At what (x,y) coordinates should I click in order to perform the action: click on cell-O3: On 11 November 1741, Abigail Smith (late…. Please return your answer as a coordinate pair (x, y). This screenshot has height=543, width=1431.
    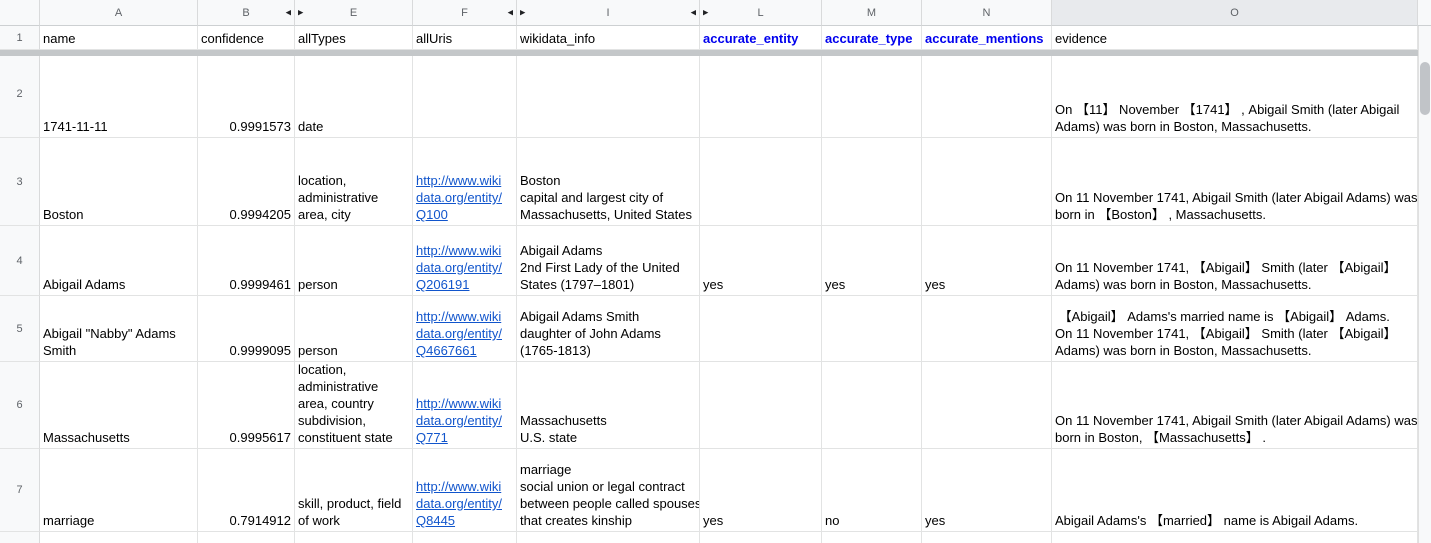
    Looking at the image, I should click on (1235, 182).